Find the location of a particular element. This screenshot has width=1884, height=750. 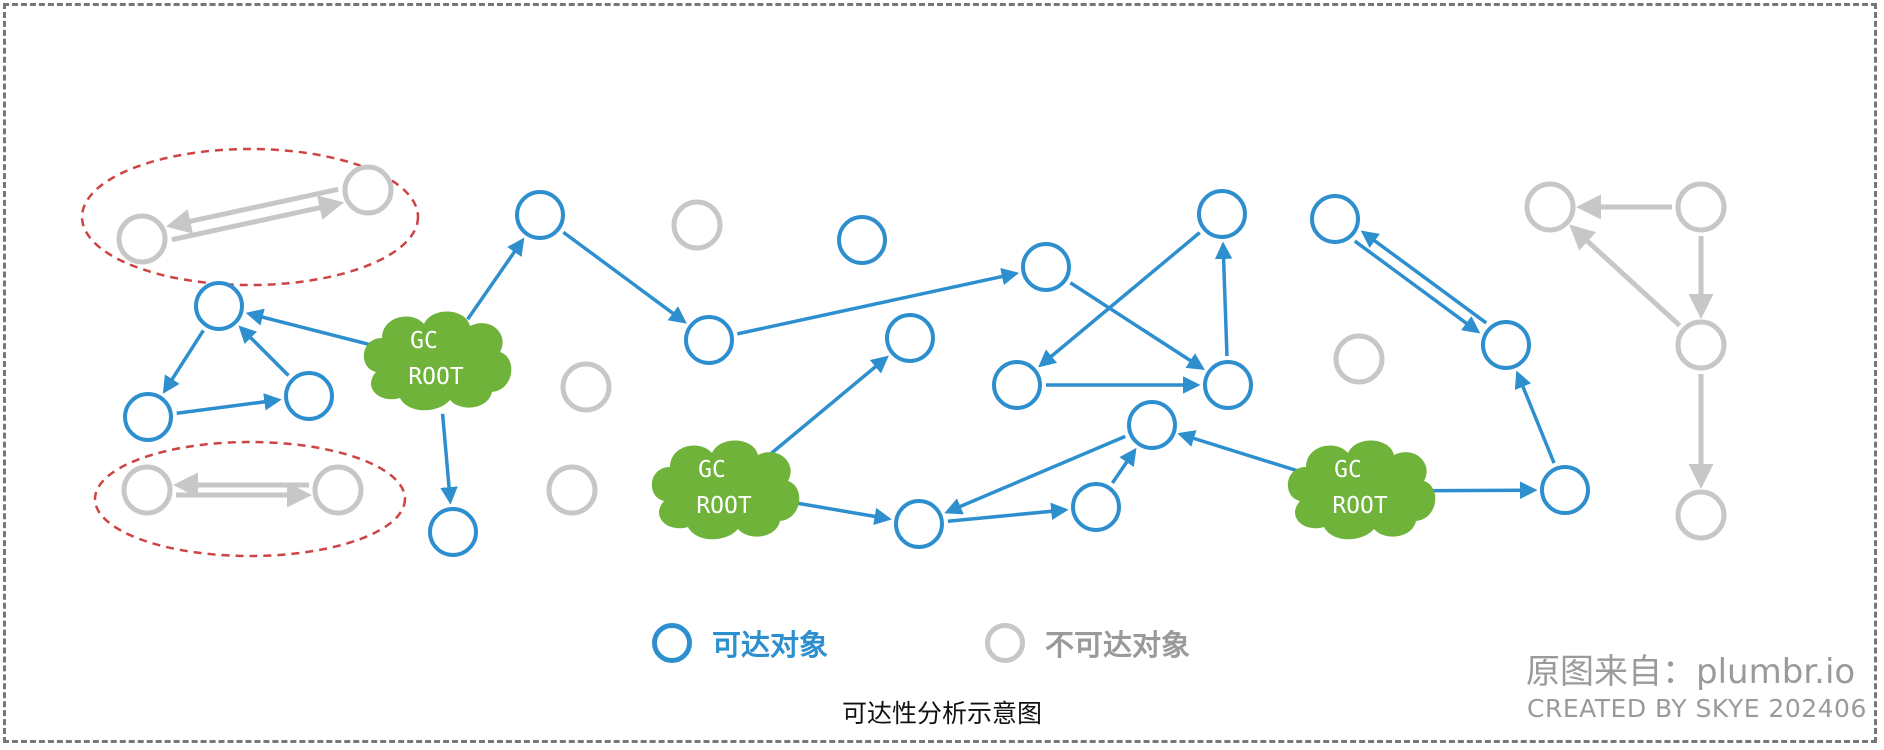

reachable-swatch-icon is located at coordinates (672, 643).